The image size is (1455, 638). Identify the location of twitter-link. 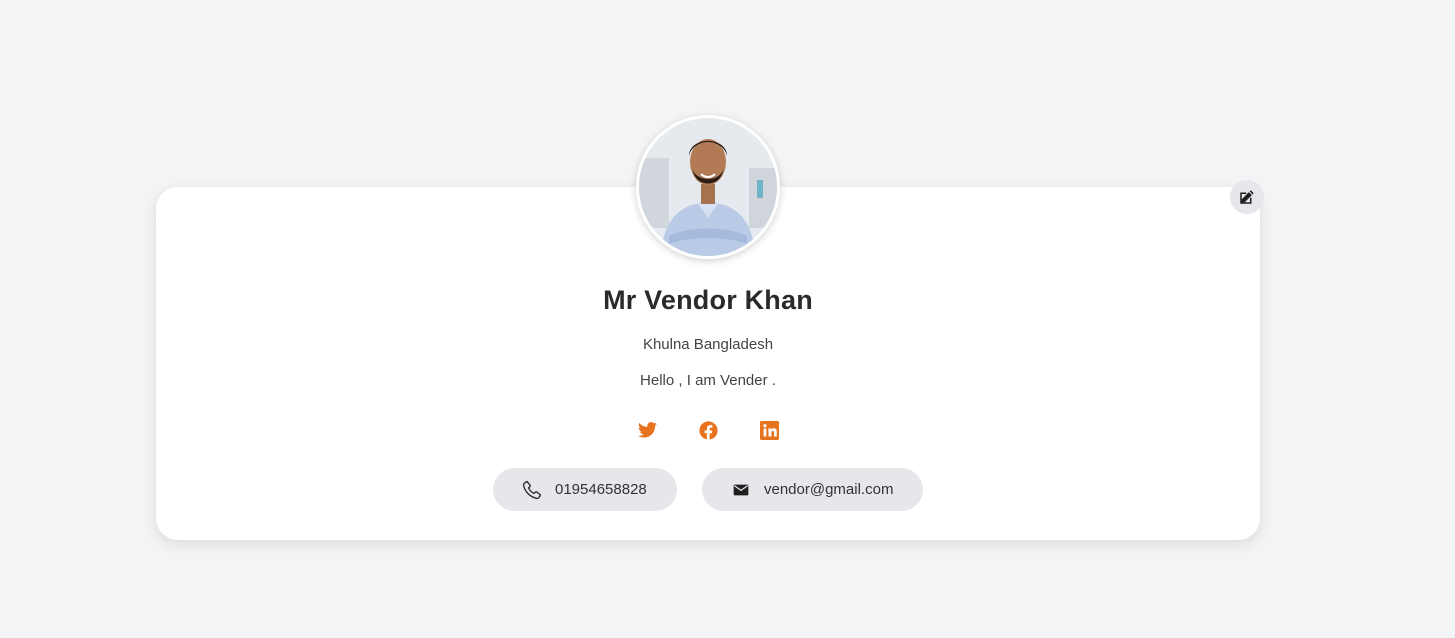
(647, 430).